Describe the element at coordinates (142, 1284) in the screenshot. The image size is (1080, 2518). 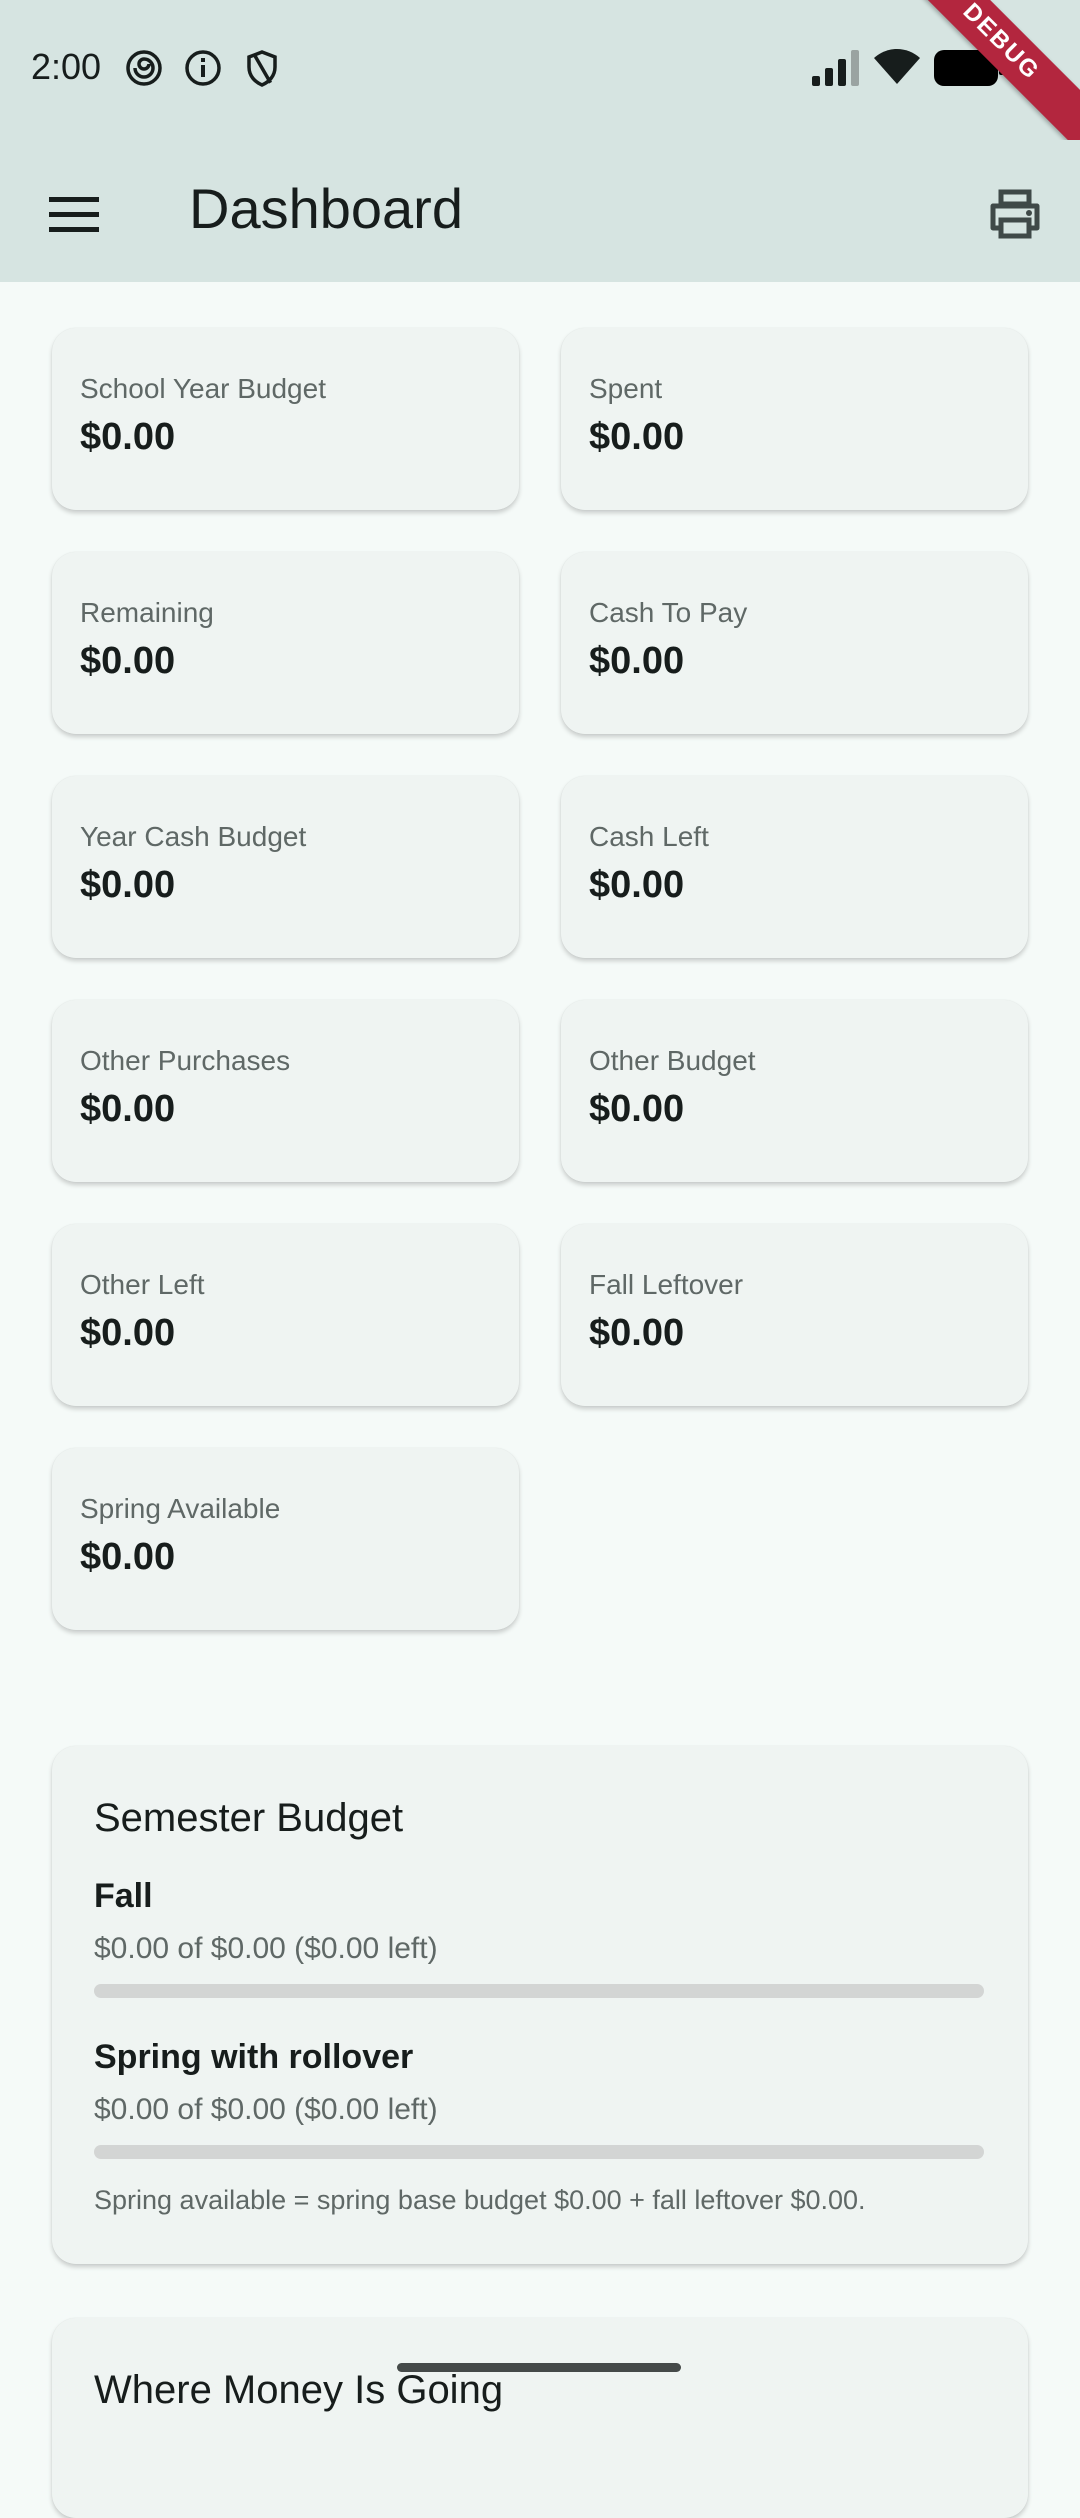
I see `stat-label: Other Left` at that location.